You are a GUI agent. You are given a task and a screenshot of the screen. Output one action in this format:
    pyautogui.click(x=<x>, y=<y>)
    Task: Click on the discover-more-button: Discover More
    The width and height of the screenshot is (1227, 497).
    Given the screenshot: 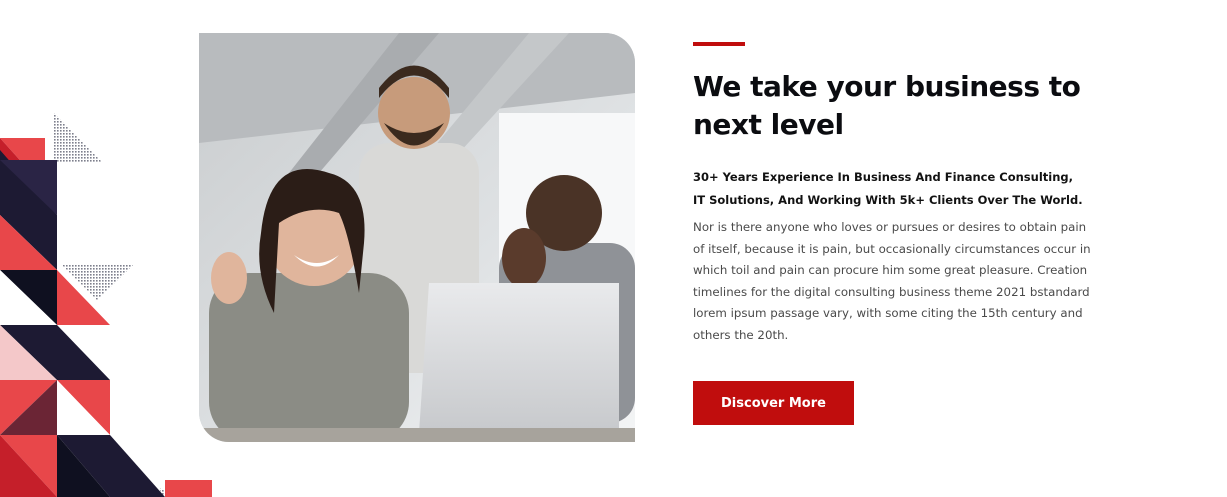 What is the action you would take?
    pyautogui.click(x=773, y=403)
    